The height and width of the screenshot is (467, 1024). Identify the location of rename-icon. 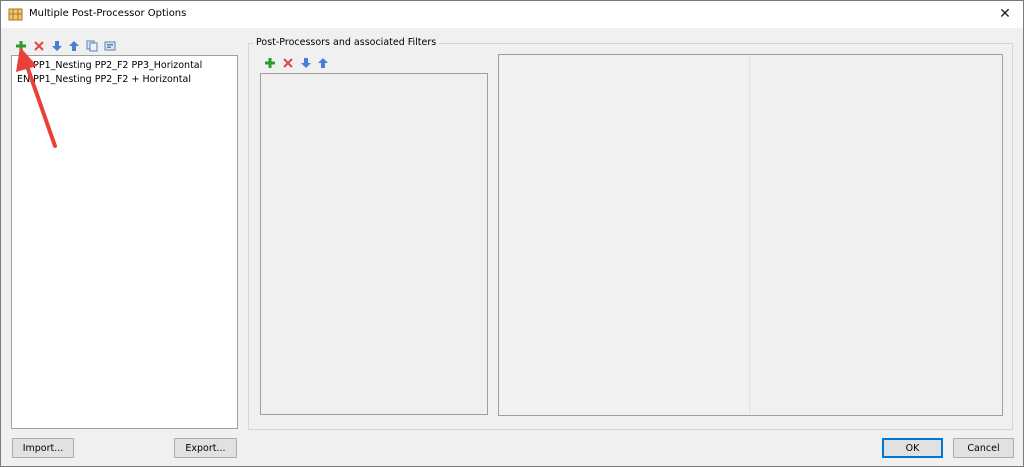
(110, 46).